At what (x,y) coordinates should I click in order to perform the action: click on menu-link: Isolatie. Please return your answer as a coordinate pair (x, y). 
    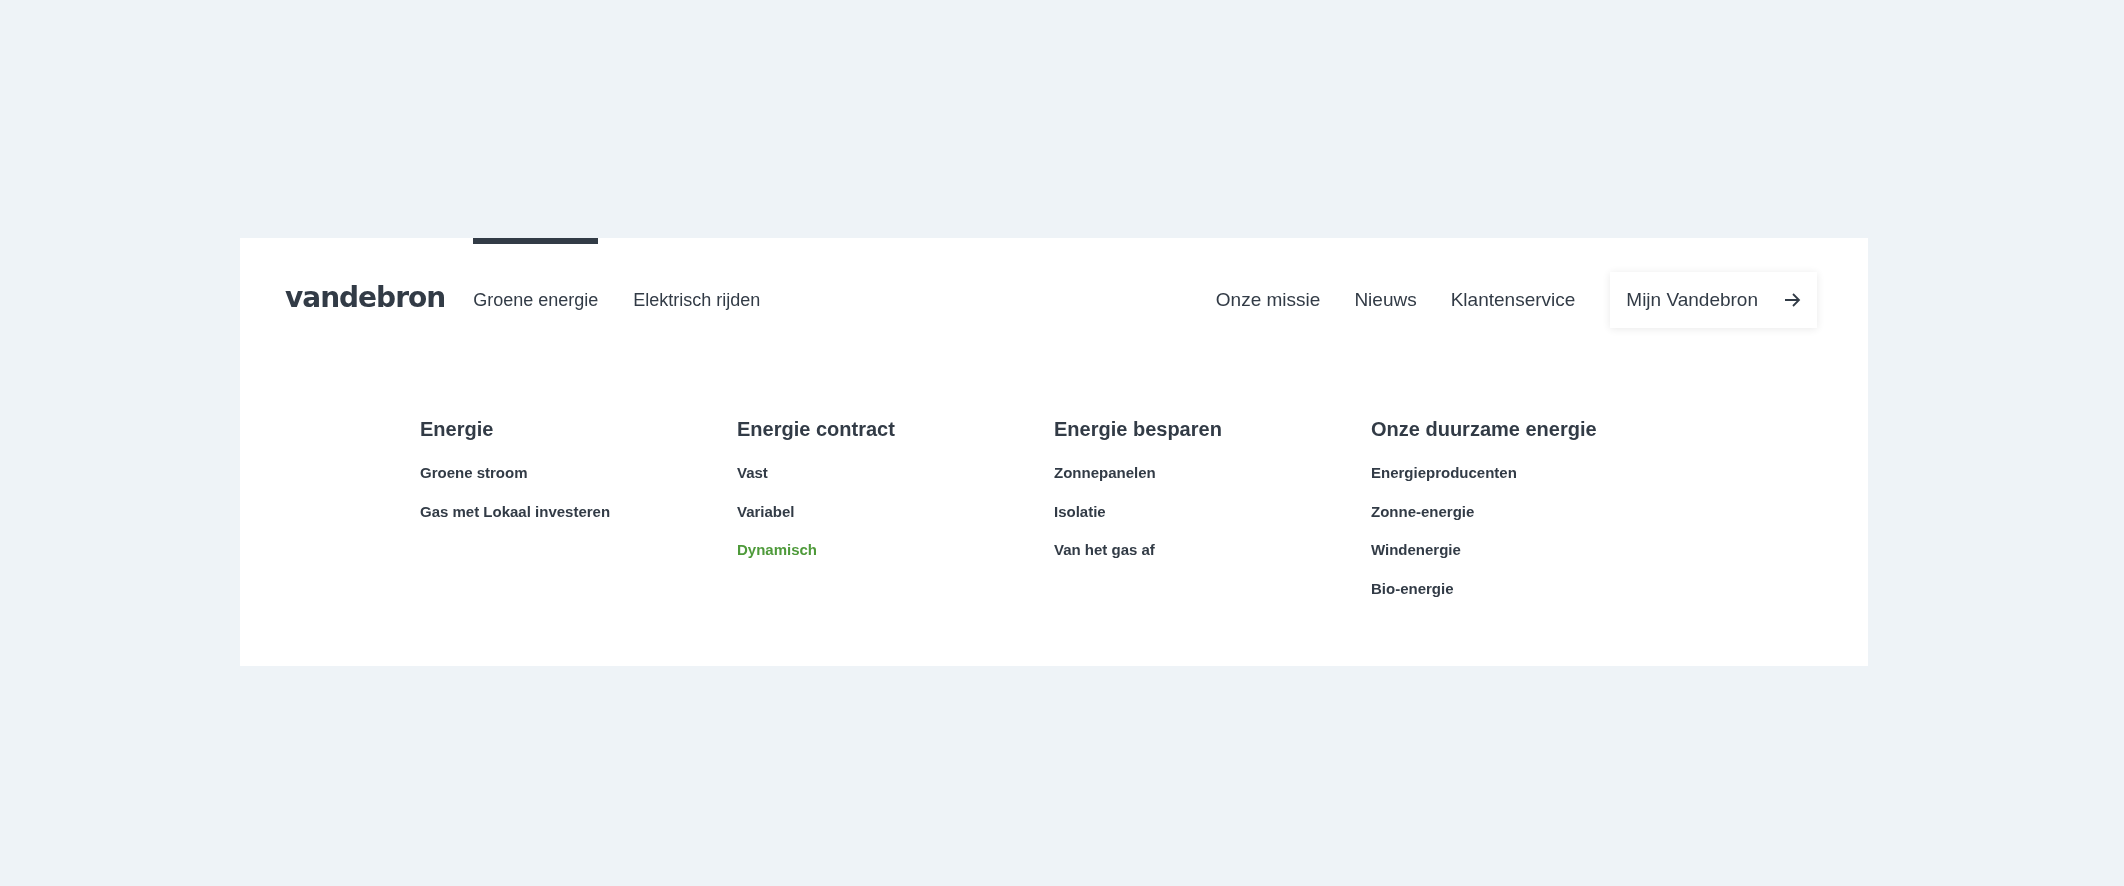
    Looking at the image, I should click on (1080, 511).